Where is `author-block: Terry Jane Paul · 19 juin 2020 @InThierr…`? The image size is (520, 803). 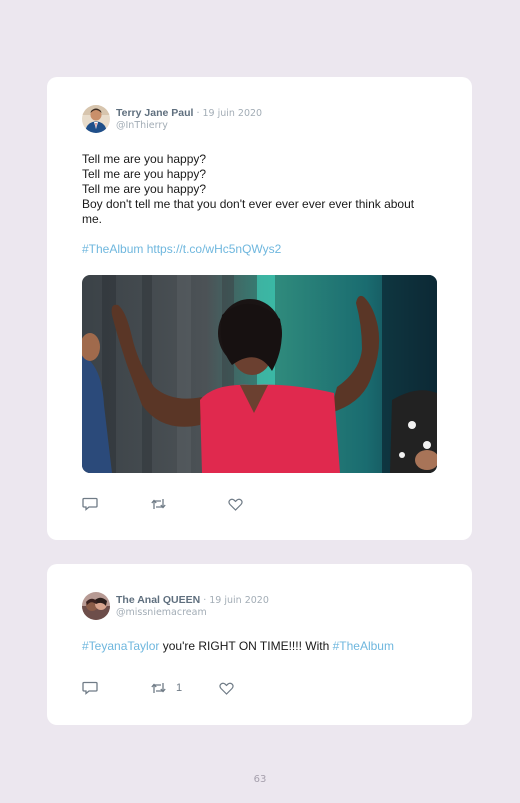 author-block: Terry Jane Paul · 19 juin 2020 @InThierr… is located at coordinates (189, 118).